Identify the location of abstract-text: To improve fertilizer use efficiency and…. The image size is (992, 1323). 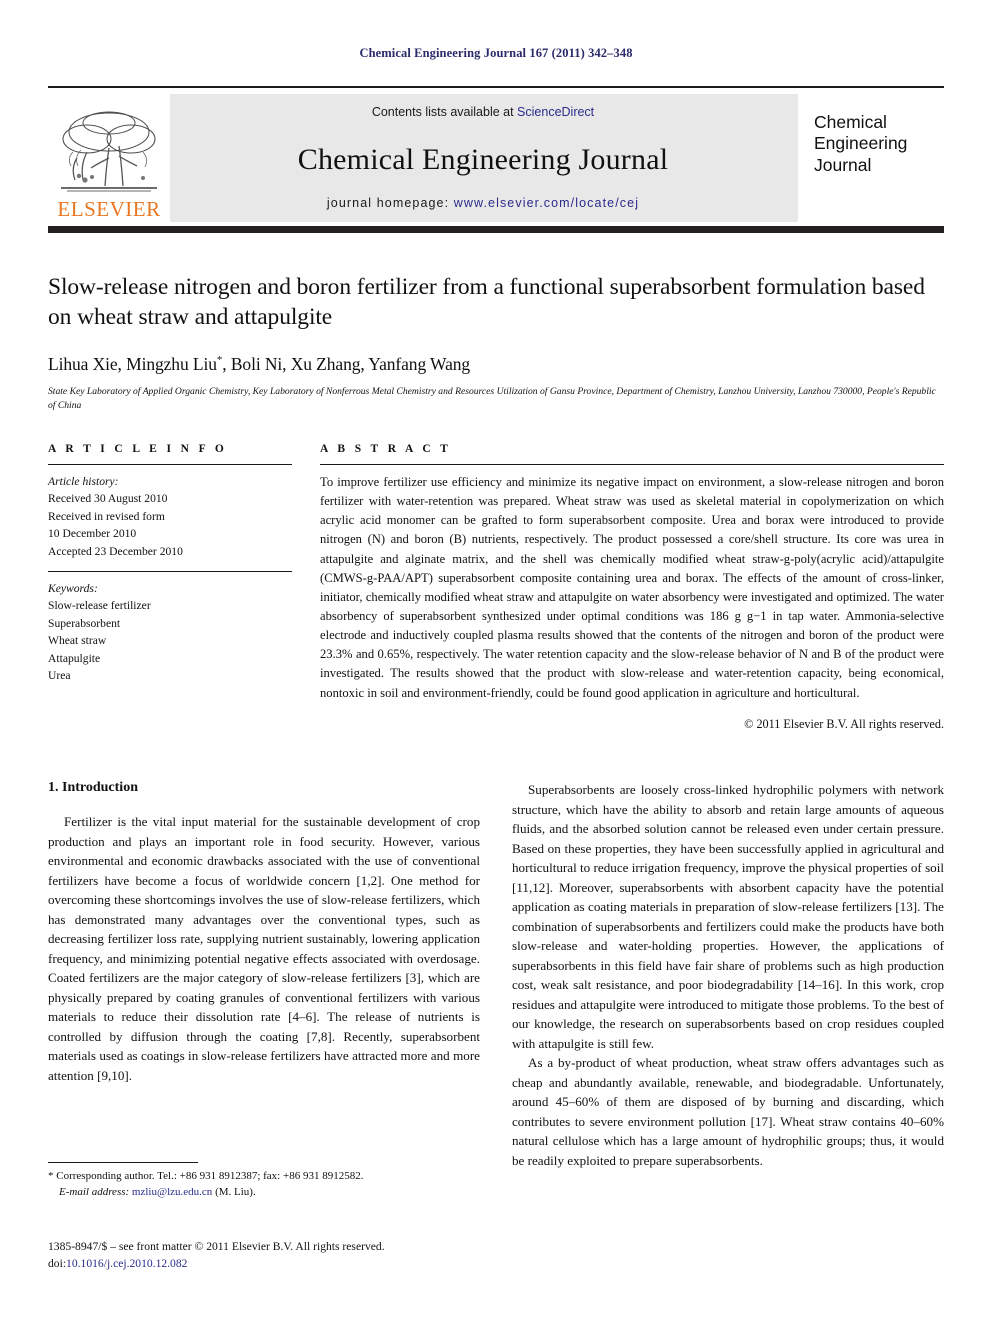
(632, 587).